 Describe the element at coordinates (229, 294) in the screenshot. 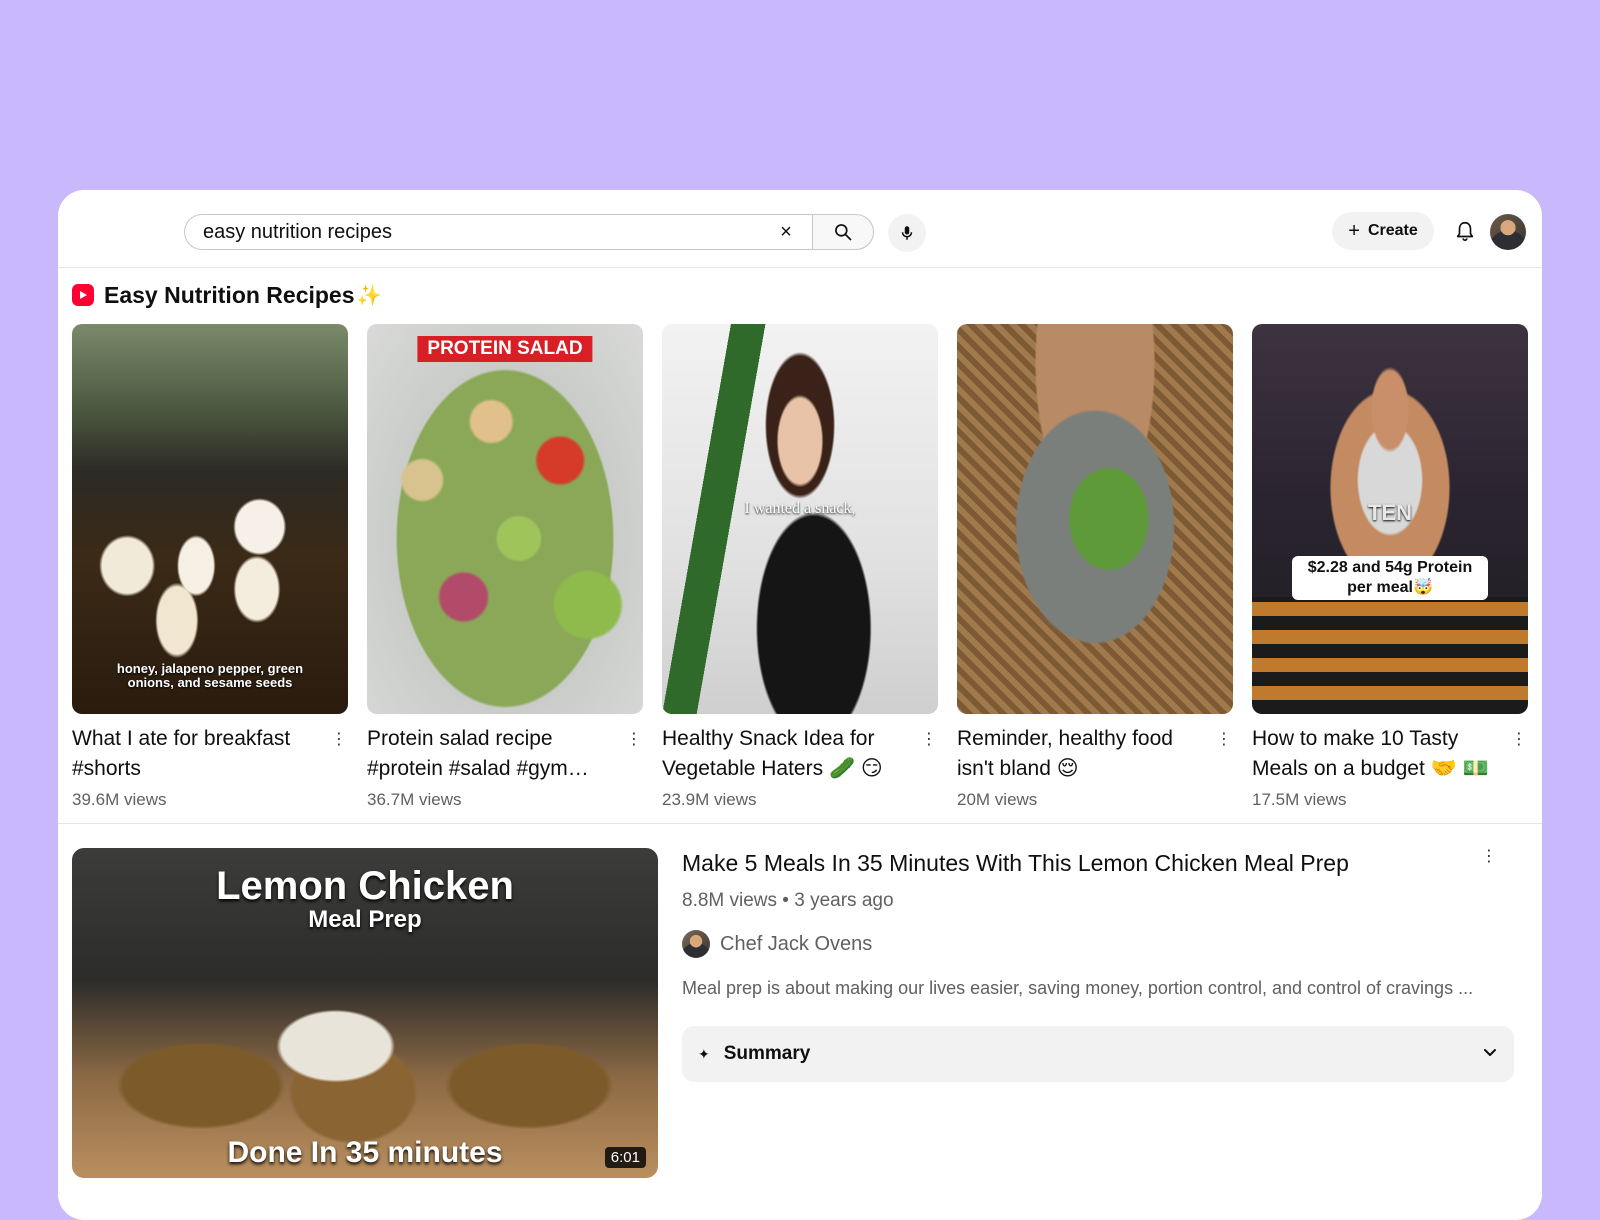

I see `shorts-section-title: Easy Nutrition Recipes` at that location.